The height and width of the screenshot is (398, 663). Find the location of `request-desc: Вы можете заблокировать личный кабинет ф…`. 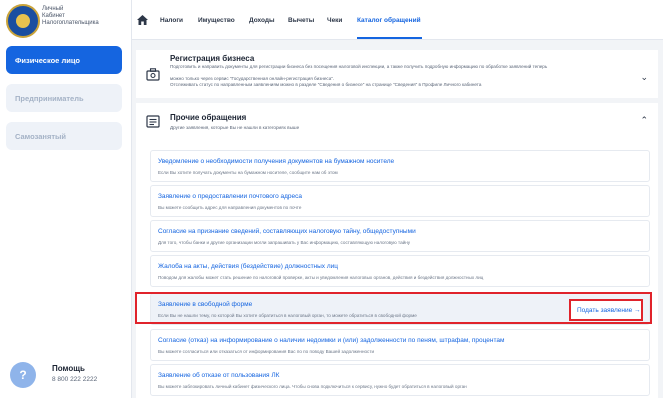

request-desc: Вы можете заблокировать личный кабинет ф… is located at coordinates (312, 386).